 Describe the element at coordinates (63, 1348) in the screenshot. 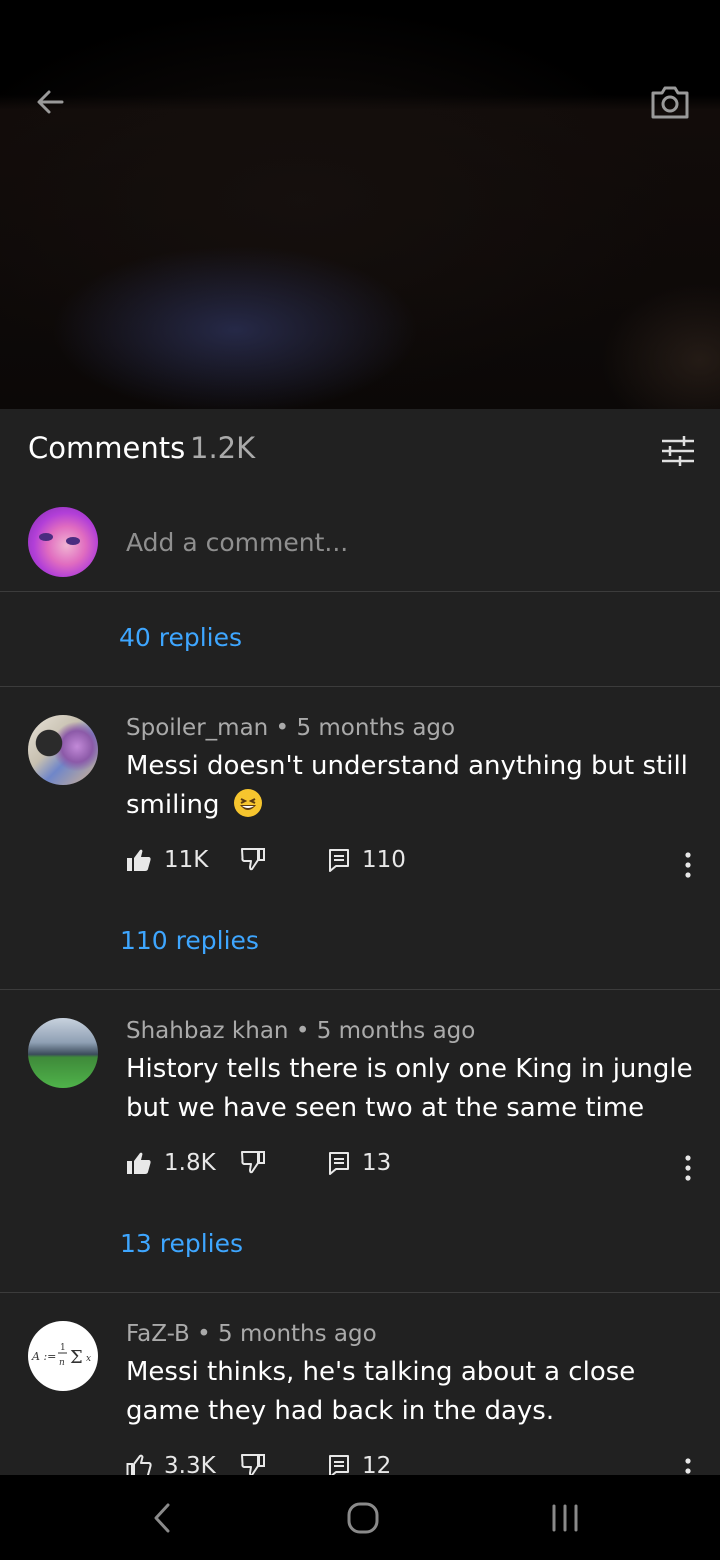

I see `svg-text: 1` at that location.